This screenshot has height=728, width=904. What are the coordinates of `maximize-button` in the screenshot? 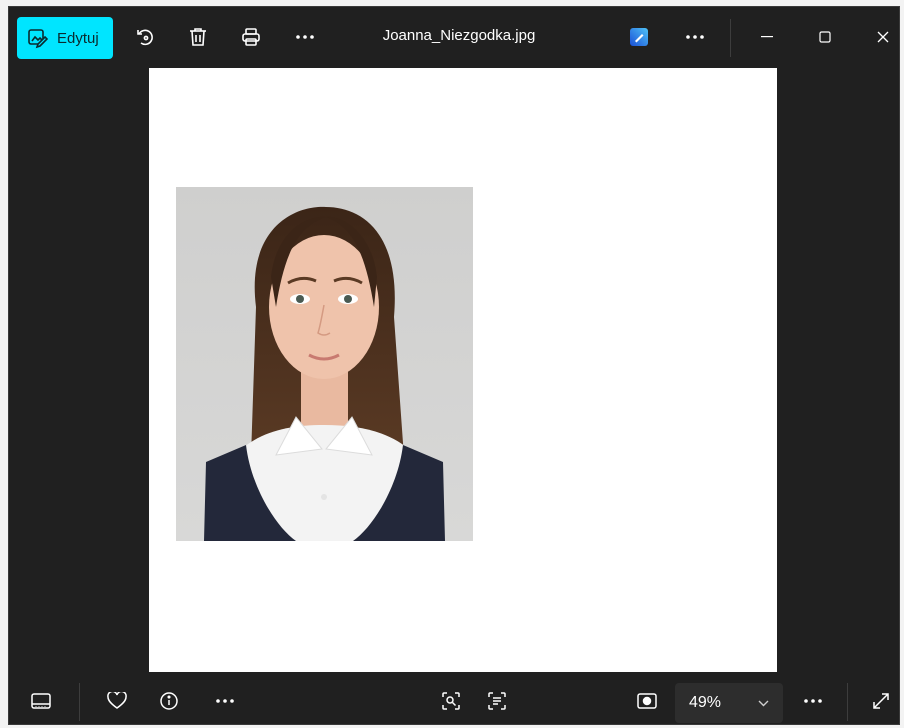 It's located at (825, 37).